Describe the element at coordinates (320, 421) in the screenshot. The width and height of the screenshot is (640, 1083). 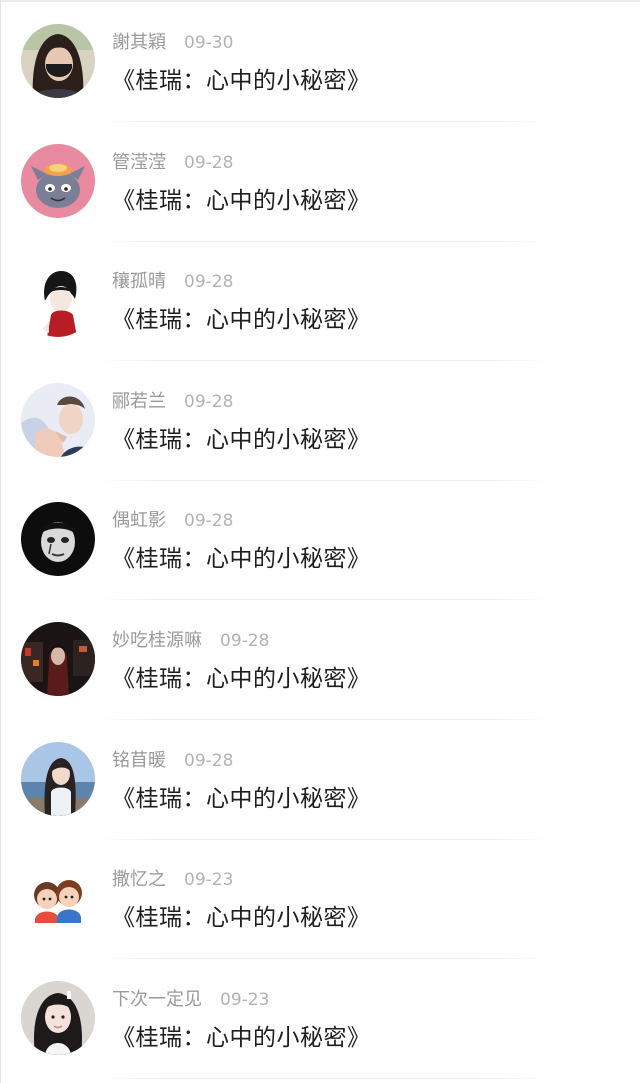
I see `comment-item: 郦若兰 09-28 《桂瑞：心中的小秘密》` at that location.